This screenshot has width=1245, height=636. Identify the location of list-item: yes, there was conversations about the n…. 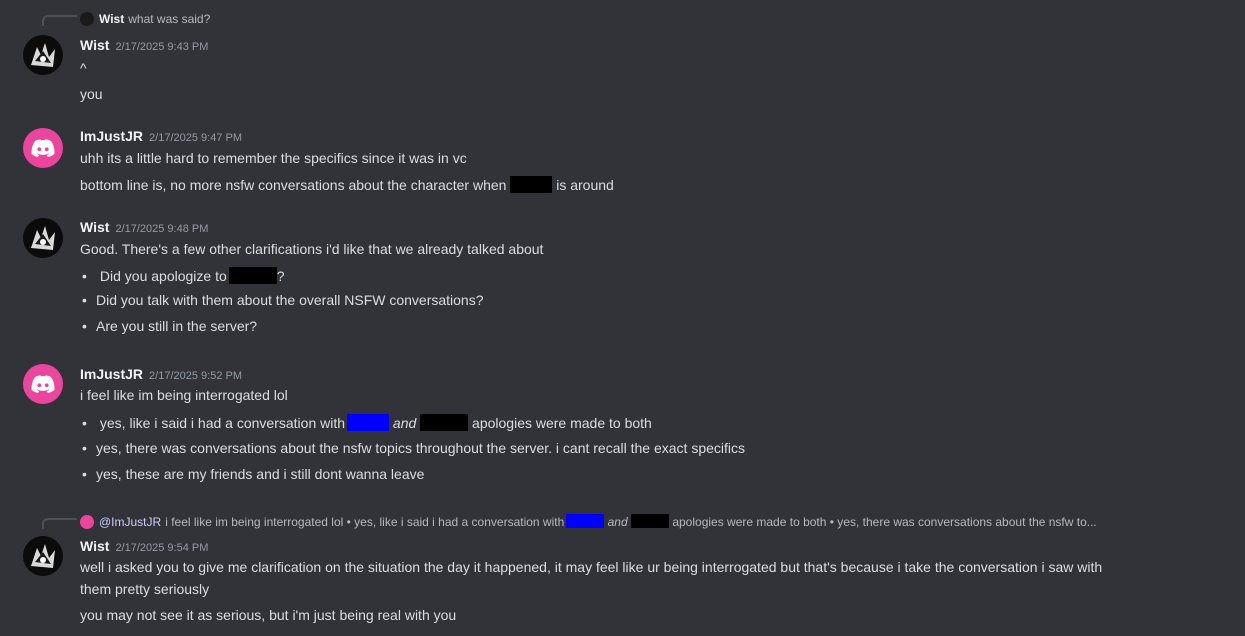
(412, 448).